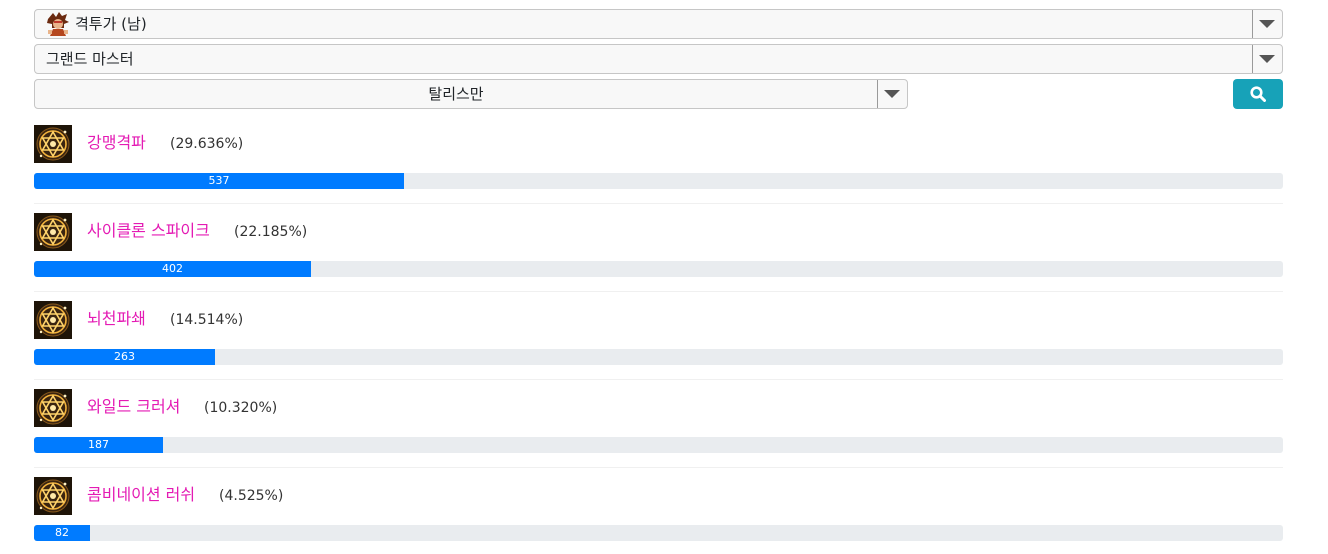 The image size is (1328, 554). I want to click on skill-name: 와일드 크러셔, so click(134, 406).